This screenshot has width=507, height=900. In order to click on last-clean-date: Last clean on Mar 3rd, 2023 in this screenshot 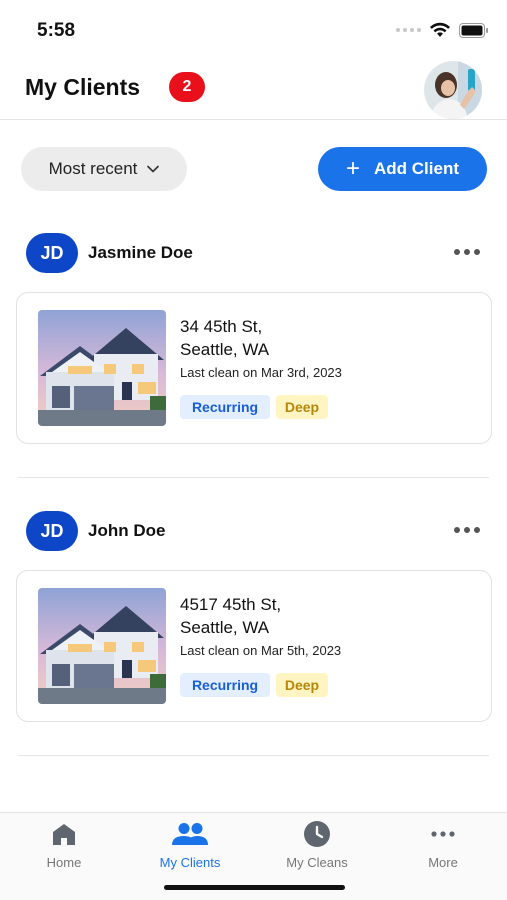, I will do `click(261, 372)`.